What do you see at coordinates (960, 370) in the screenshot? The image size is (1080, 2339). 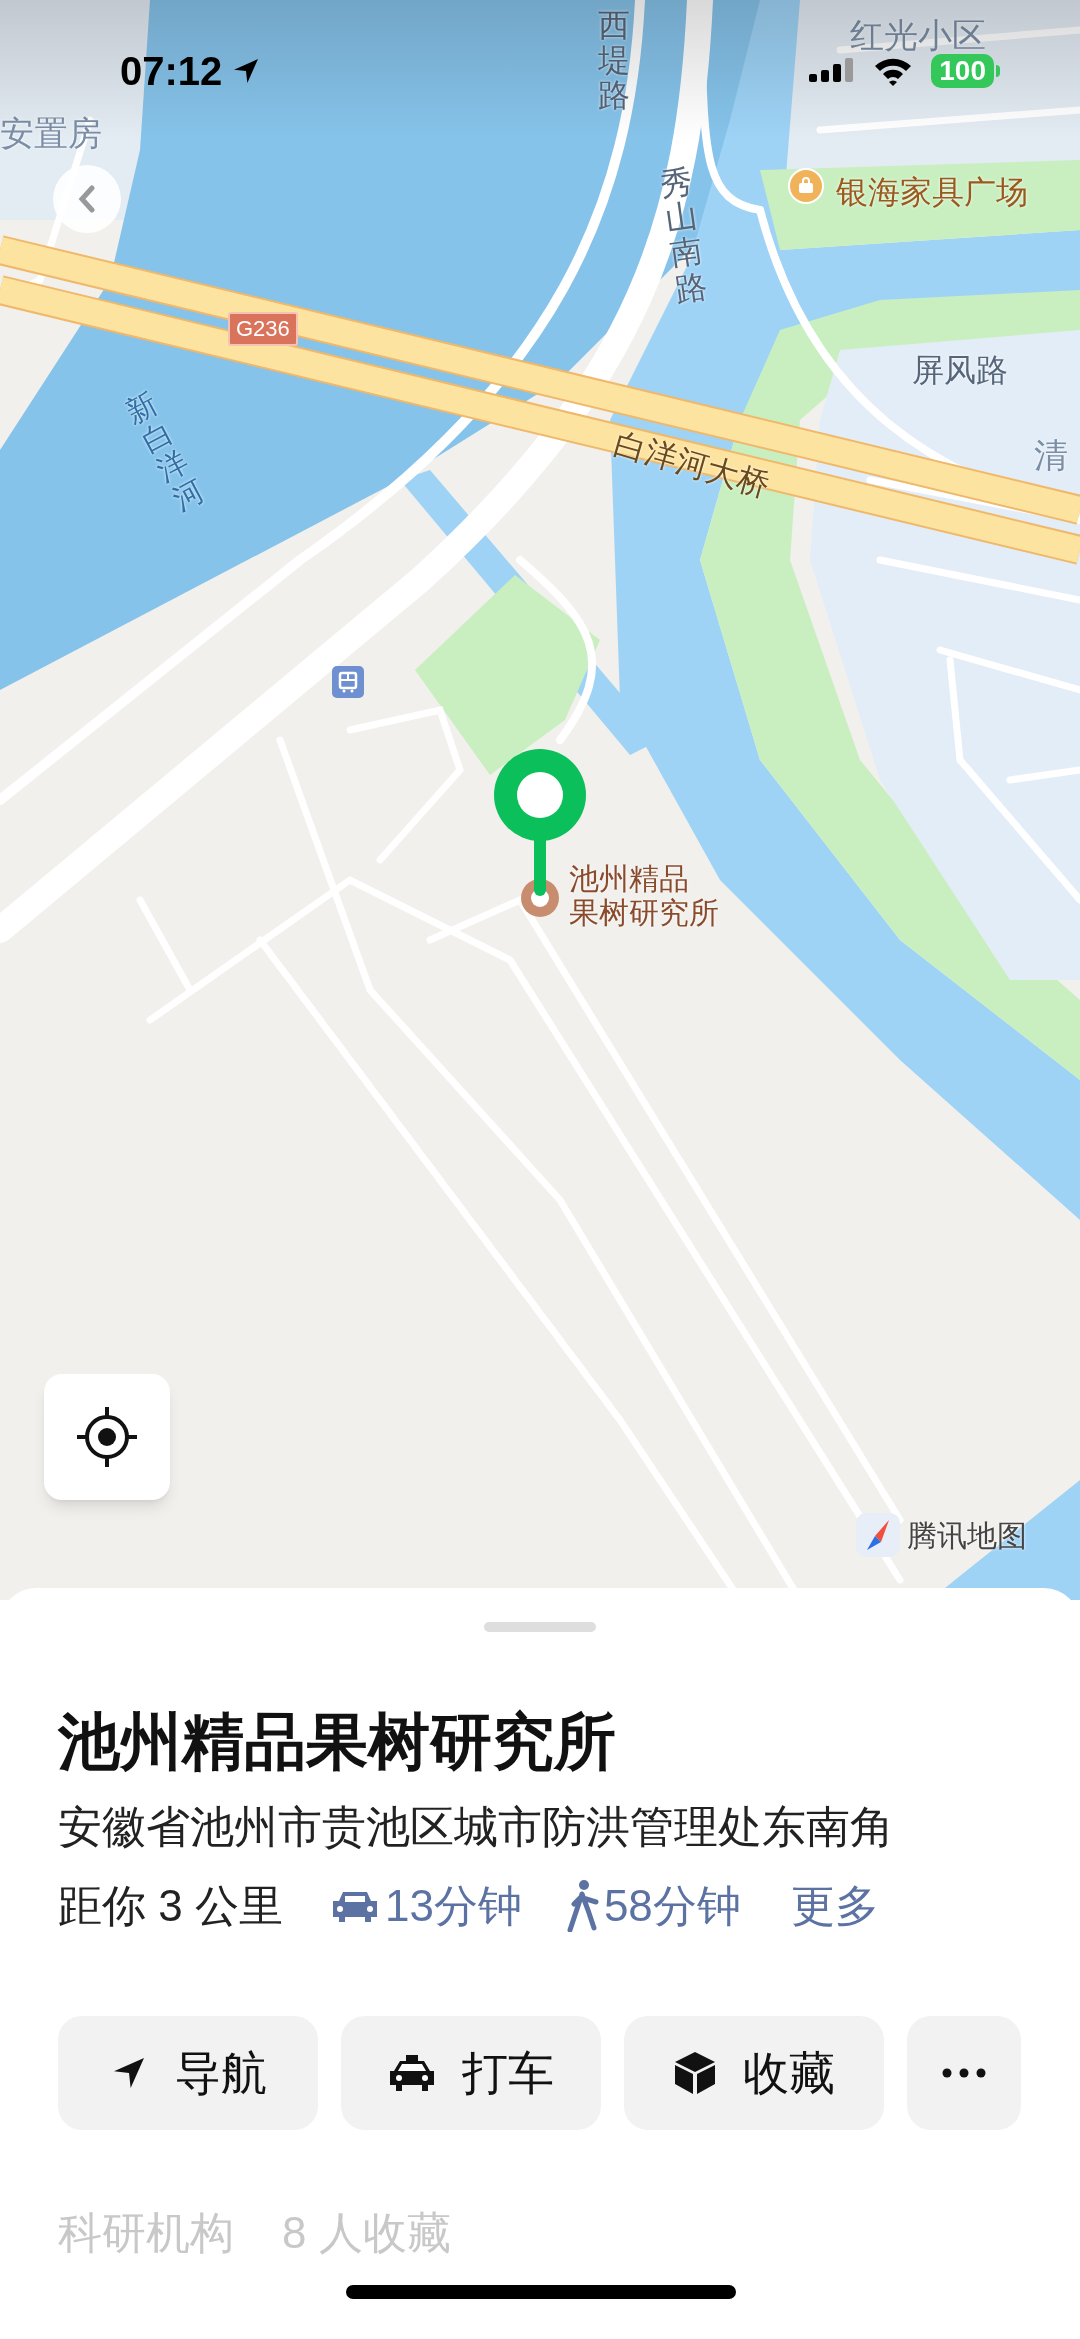 I see `road-label: 屏风路` at bounding box center [960, 370].